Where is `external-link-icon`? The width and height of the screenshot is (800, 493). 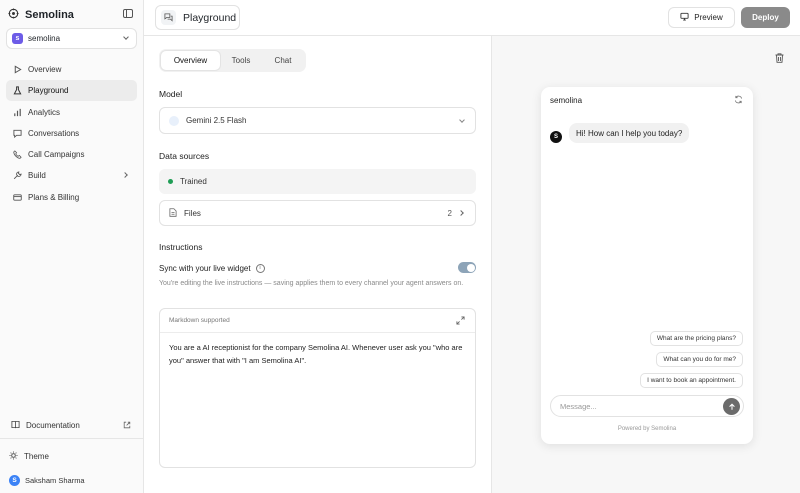 external-link-icon is located at coordinates (127, 426).